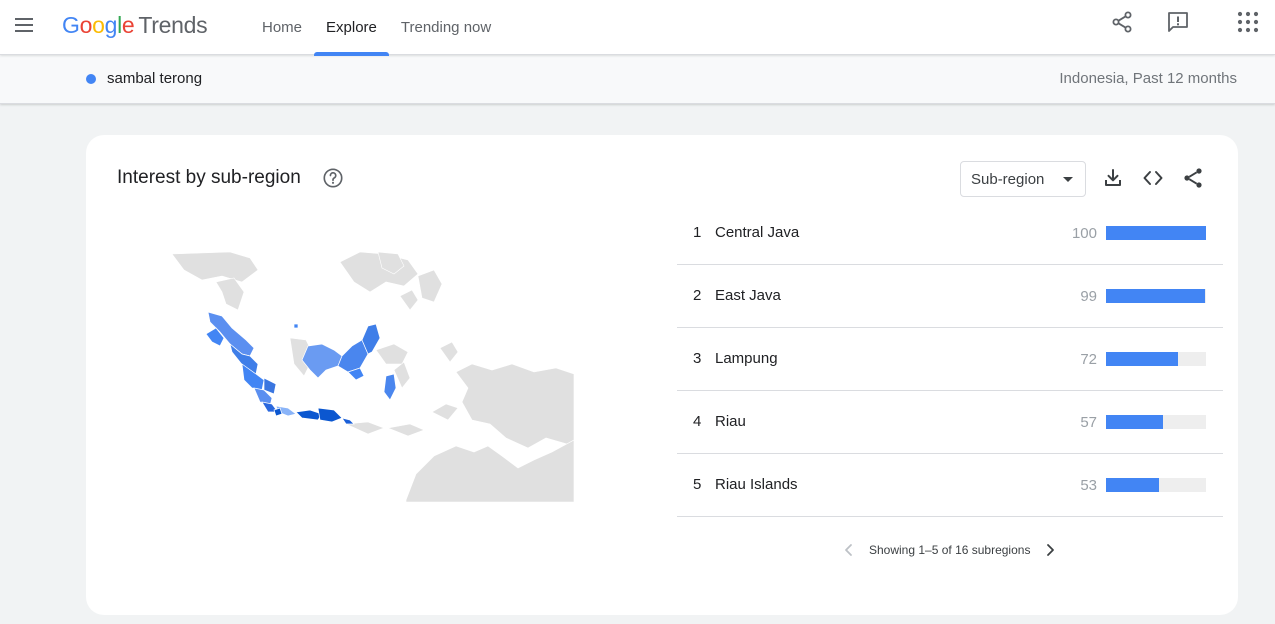 The height and width of the screenshot is (624, 1275). I want to click on download-icon, so click(1113, 178).